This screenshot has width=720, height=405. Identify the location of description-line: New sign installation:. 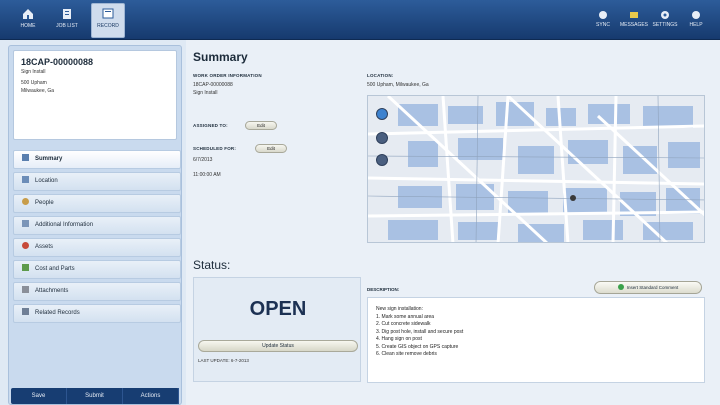
(399, 309).